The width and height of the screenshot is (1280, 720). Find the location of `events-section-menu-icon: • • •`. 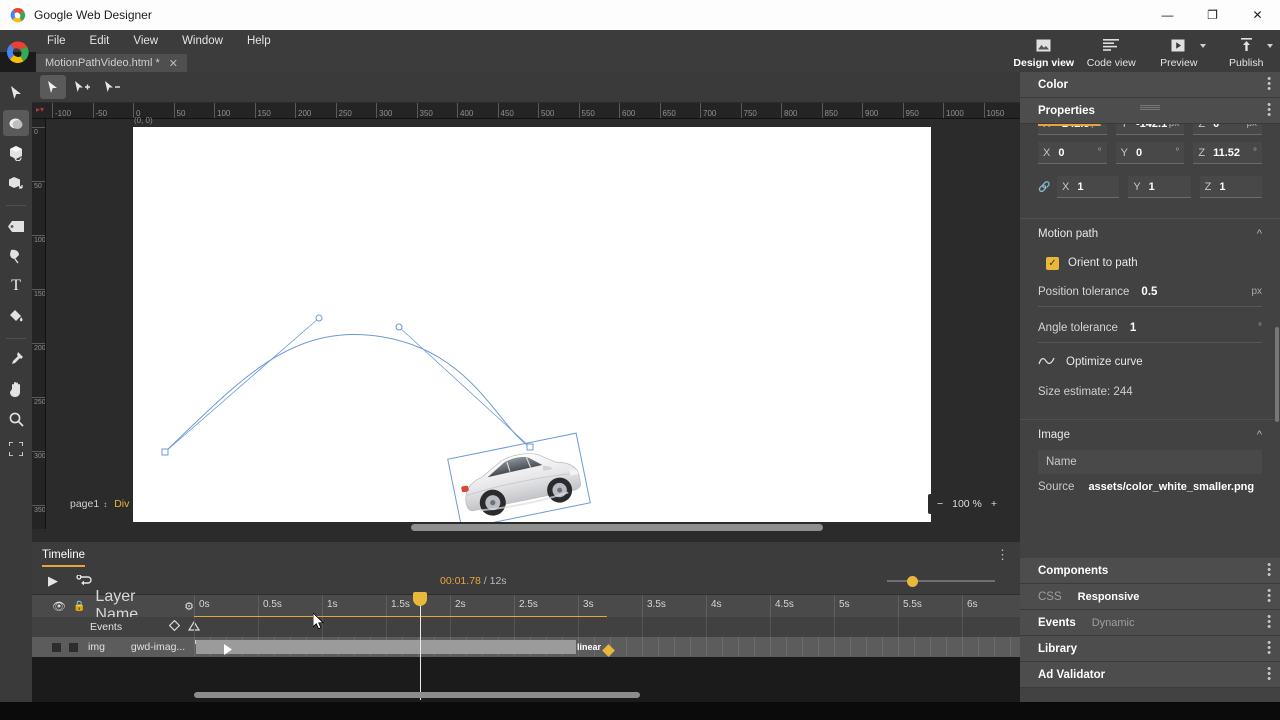

events-section-menu-icon: • • • is located at coordinates (1269, 622).